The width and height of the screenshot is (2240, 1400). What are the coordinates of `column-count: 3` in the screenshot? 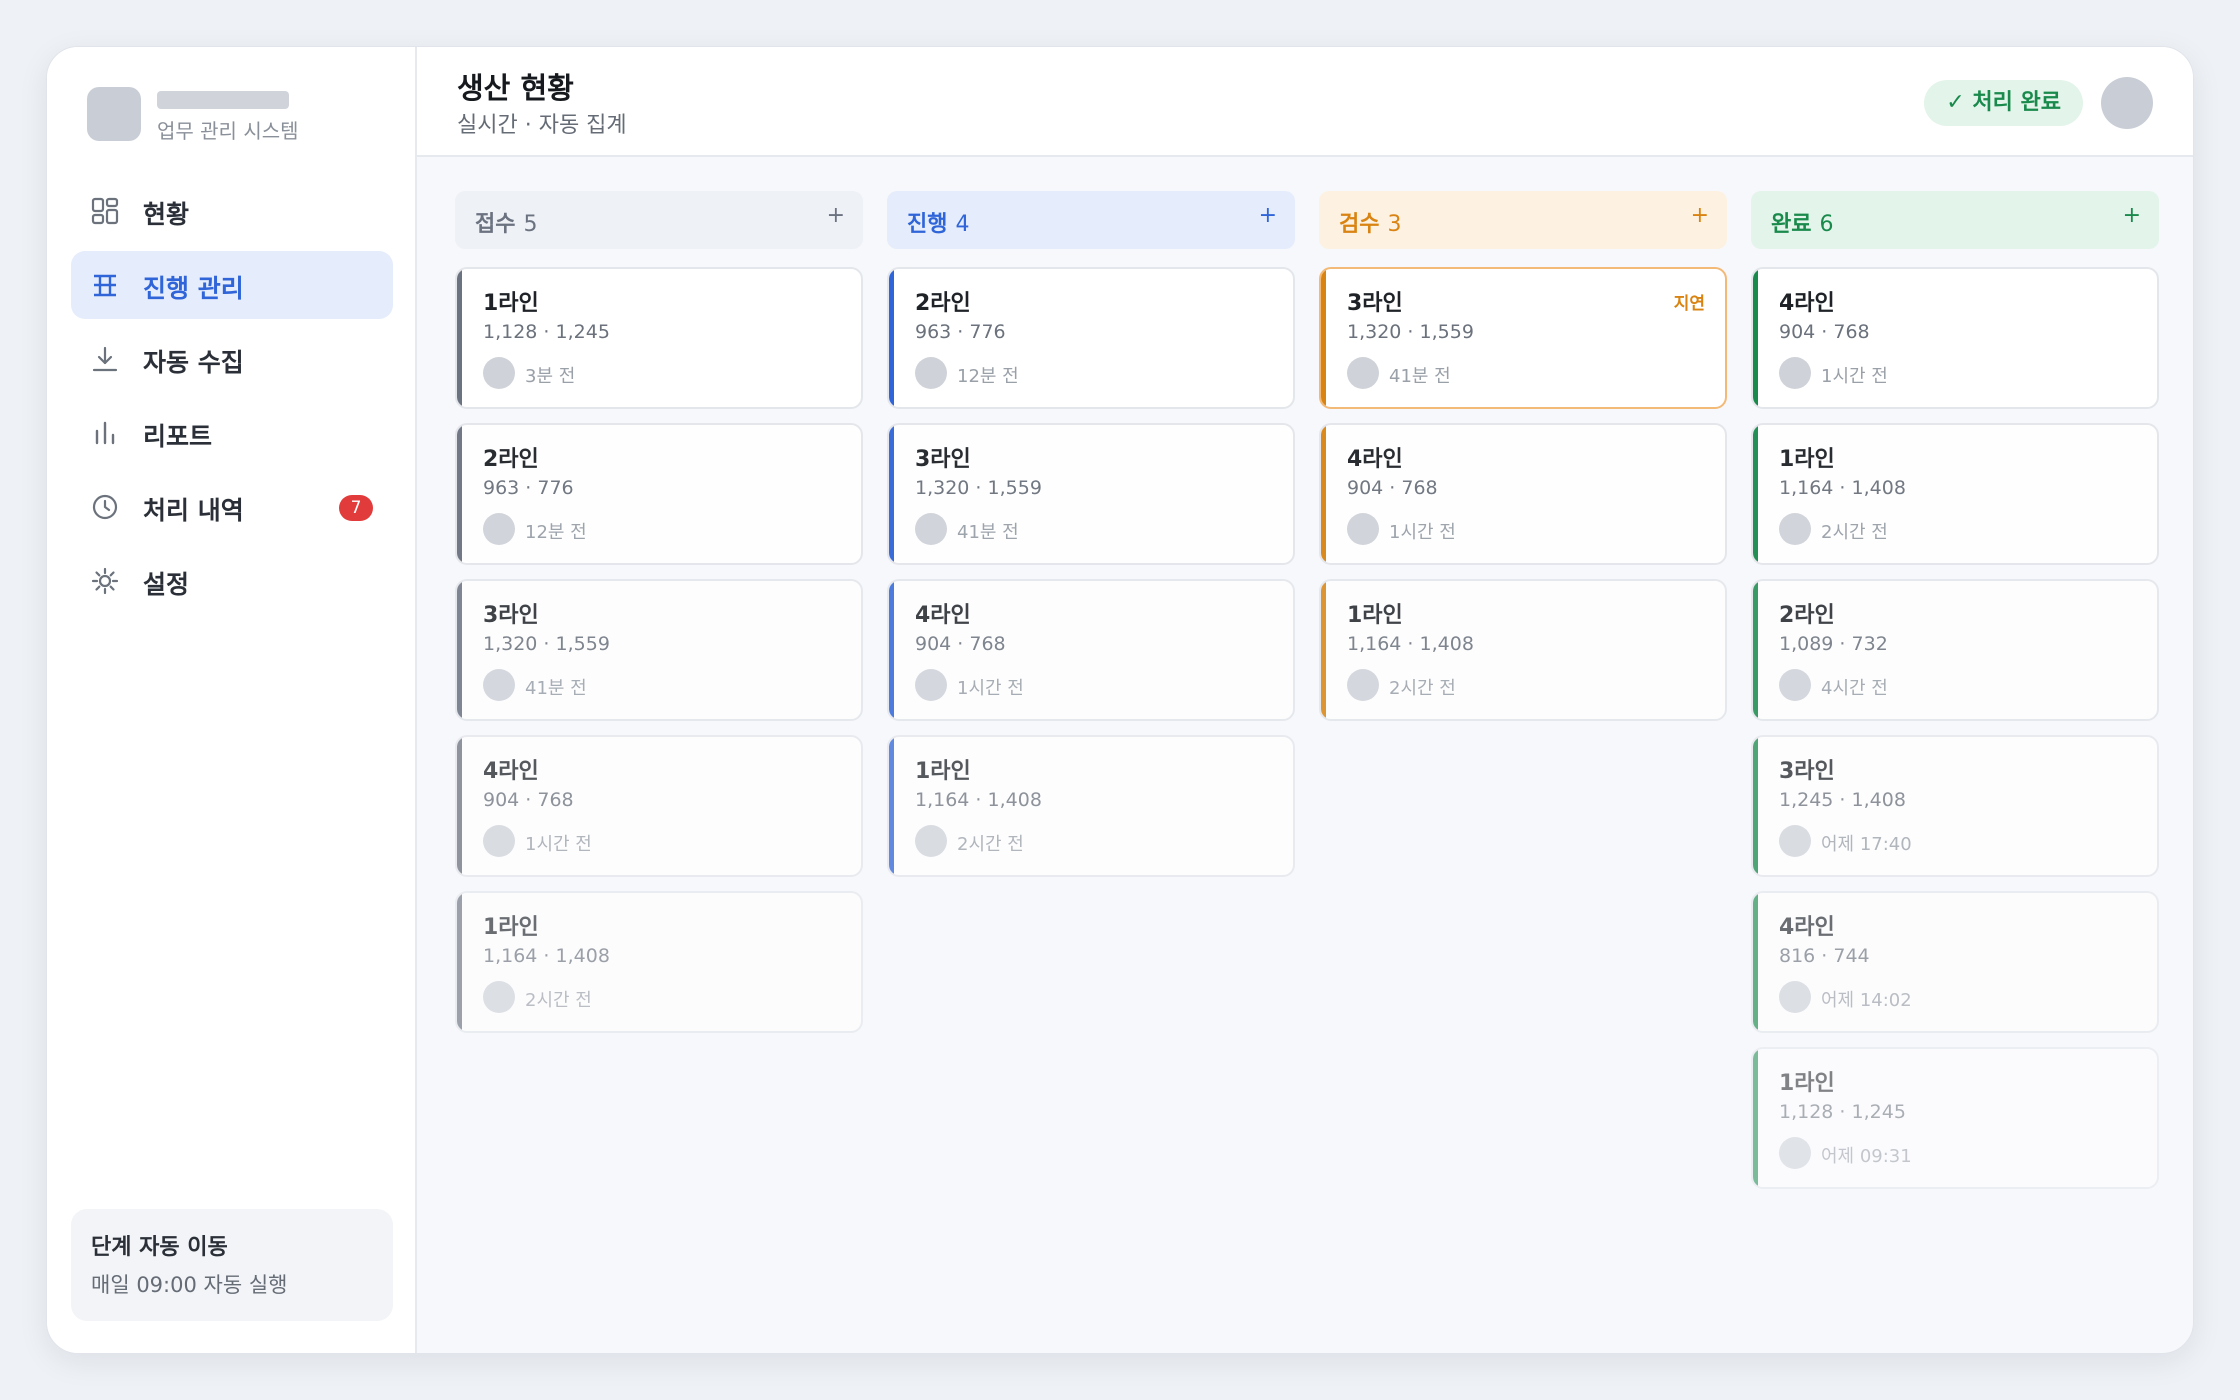 It's located at (1394, 224).